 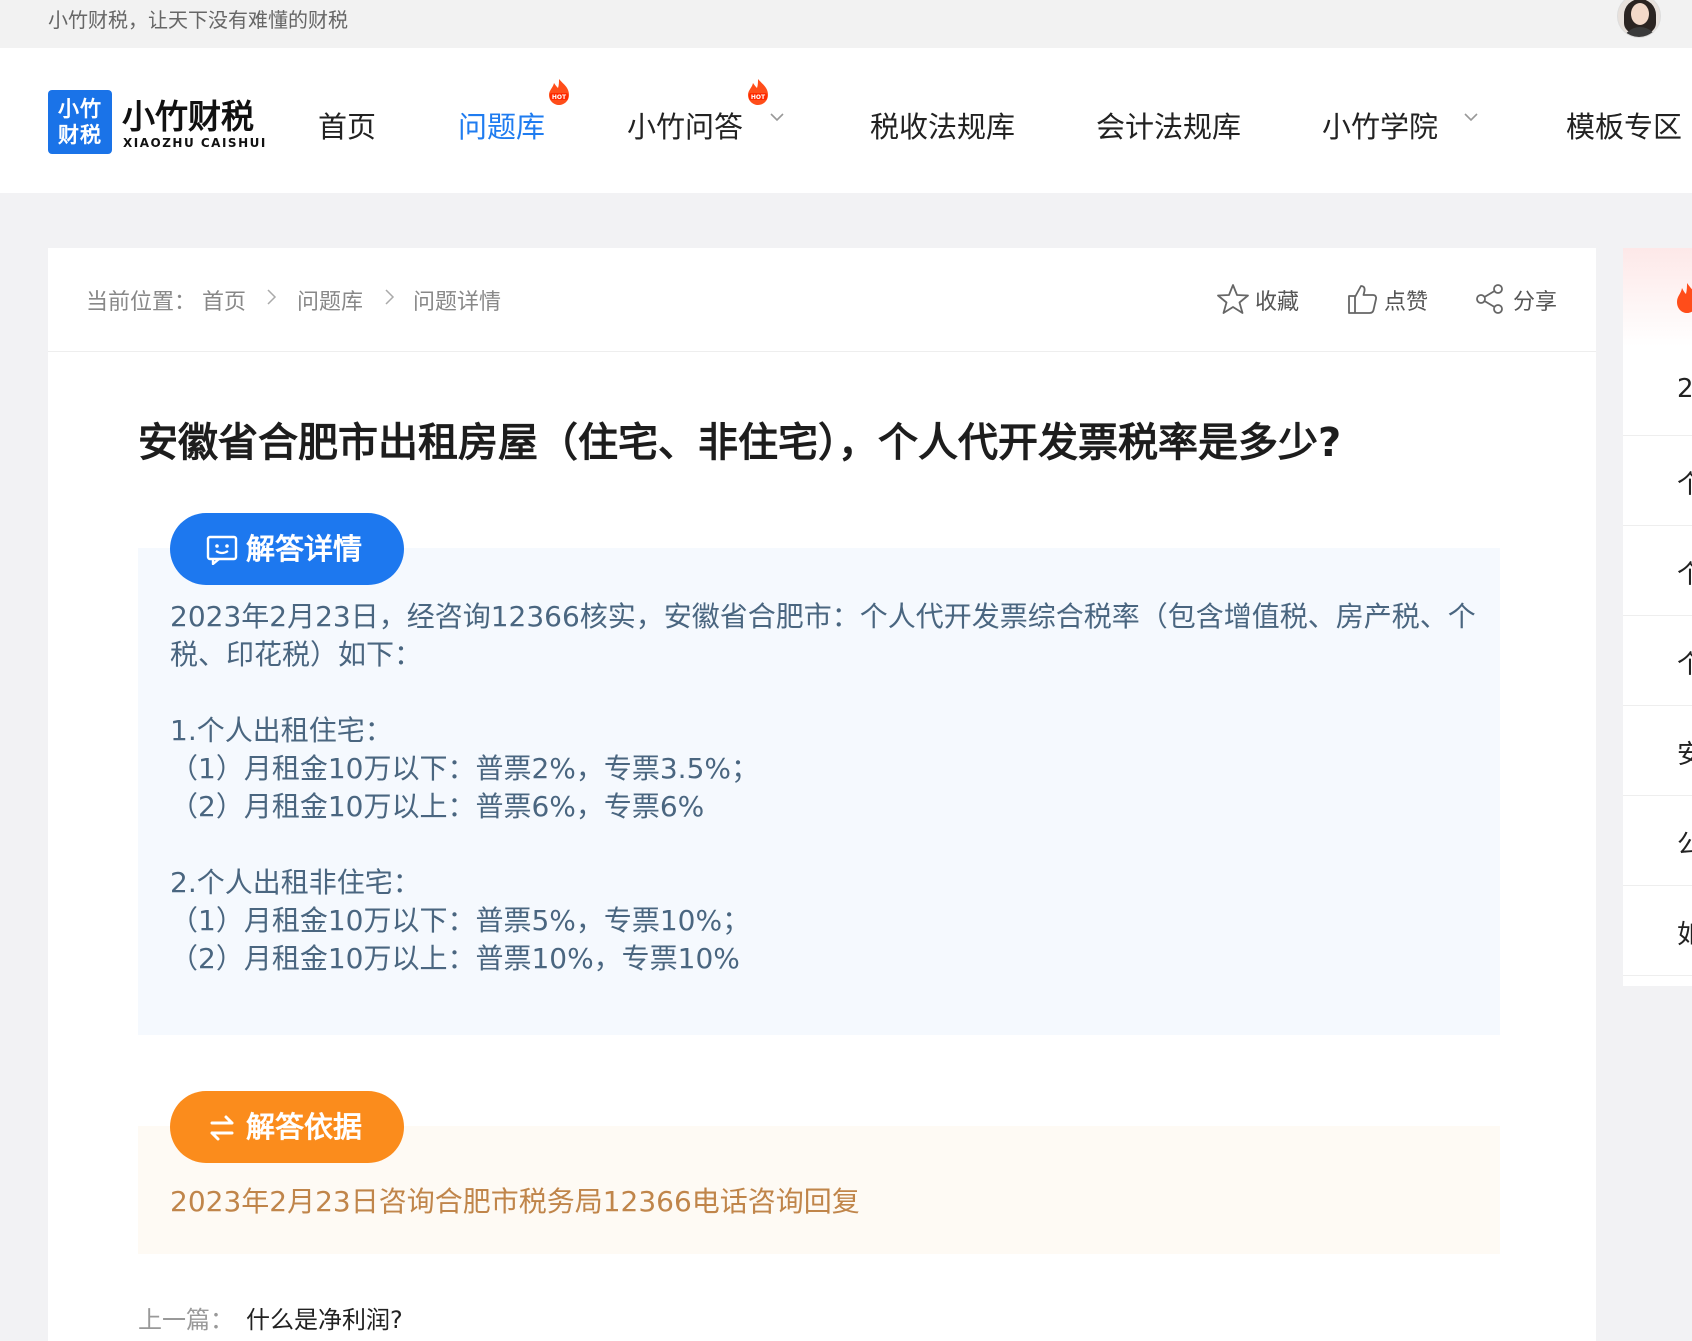 What do you see at coordinates (198, 20) in the screenshot?
I see `site-slogan: 小竹财税，让天下没有难懂的财税` at bounding box center [198, 20].